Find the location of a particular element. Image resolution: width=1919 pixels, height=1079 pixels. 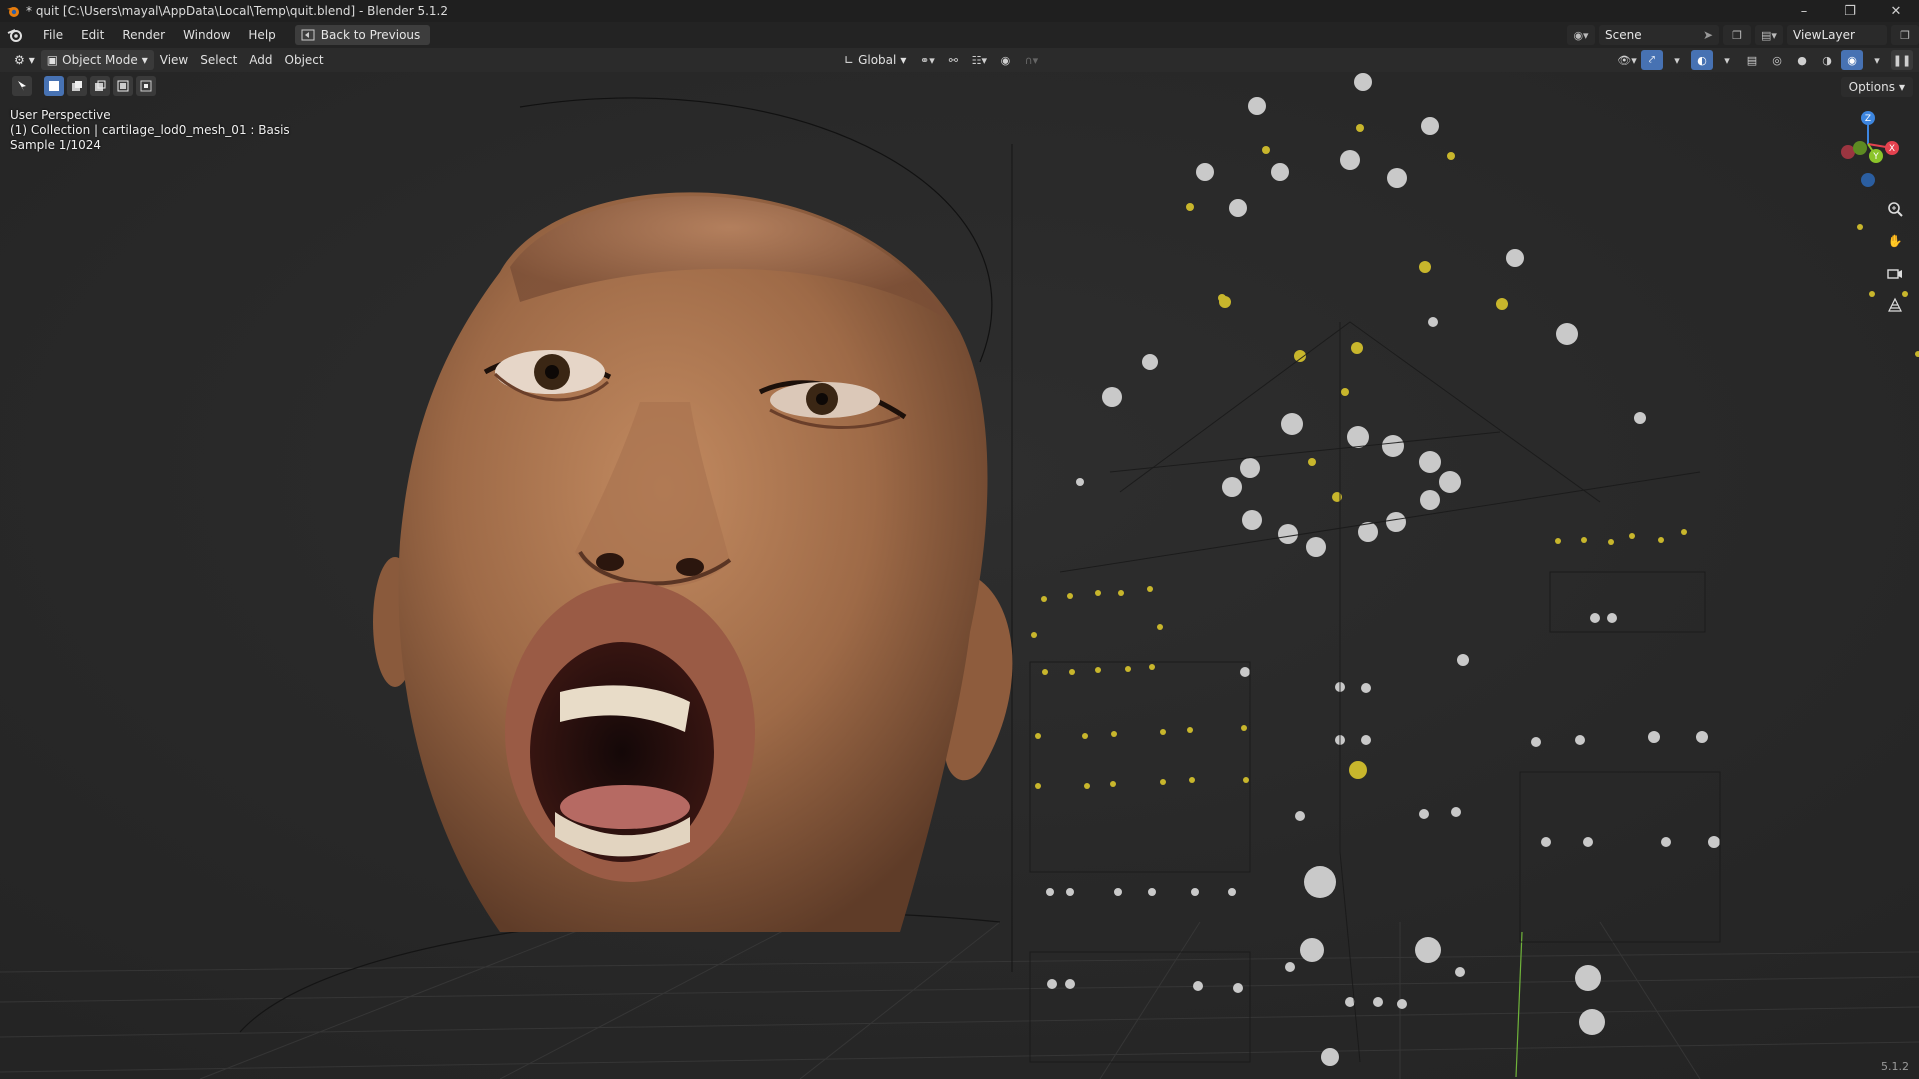

menu-edit: Edit is located at coordinates (92, 35).